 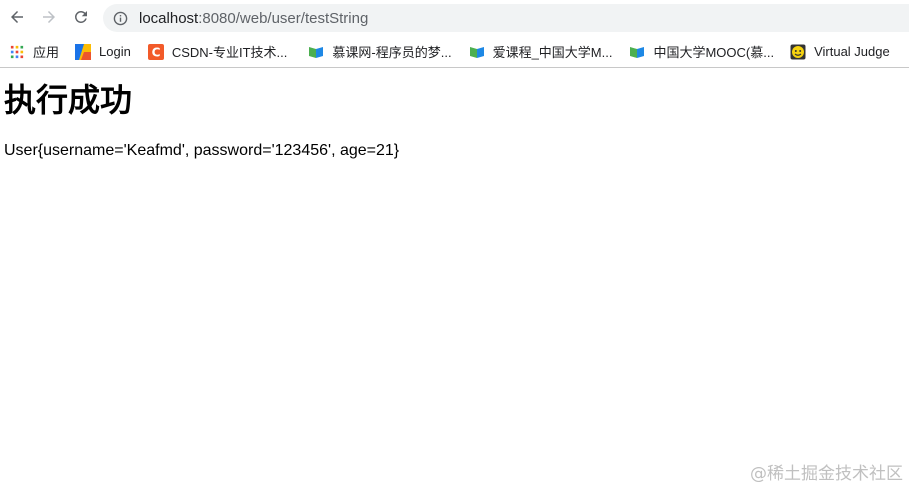 What do you see at coordinates (46, 52) in the screenshot?
I see `bookmark-label: 应用` at bounding box center [46, 52].